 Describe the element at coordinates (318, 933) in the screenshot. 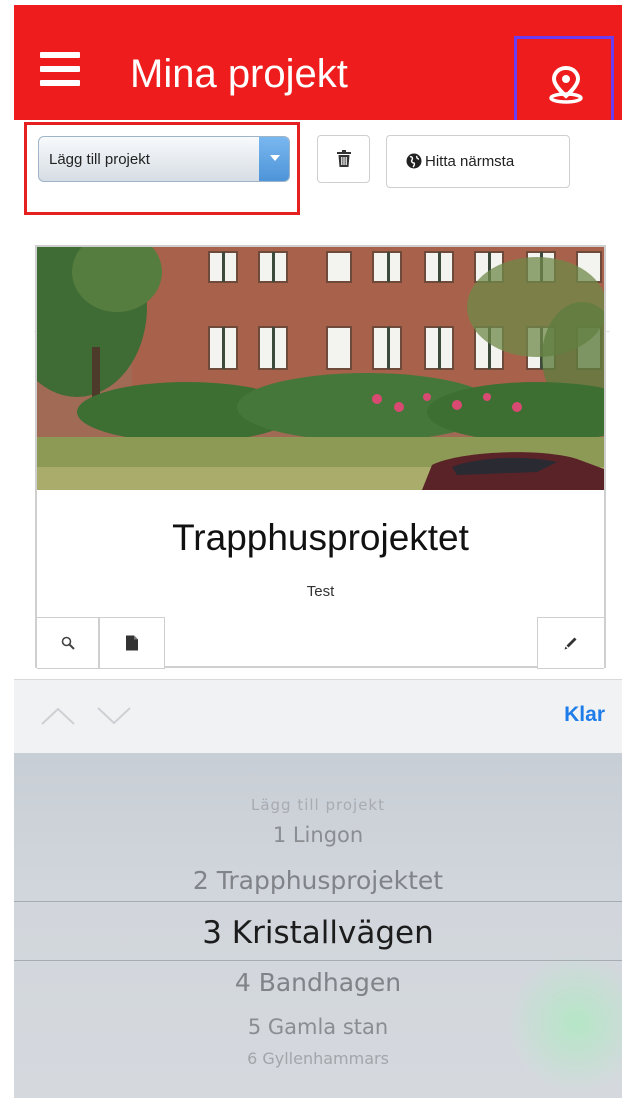

I see `picker-option-selected: 3 Kristallvägen` at that location.